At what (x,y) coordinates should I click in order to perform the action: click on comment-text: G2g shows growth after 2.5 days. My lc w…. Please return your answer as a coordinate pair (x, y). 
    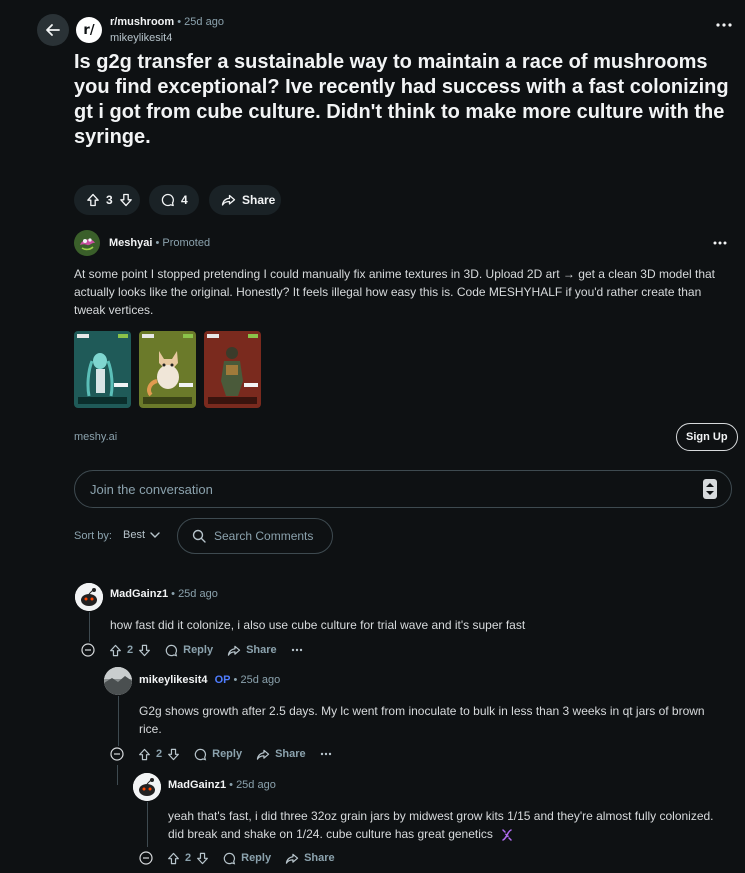
    Looking at the image, I should click on (422, 720).